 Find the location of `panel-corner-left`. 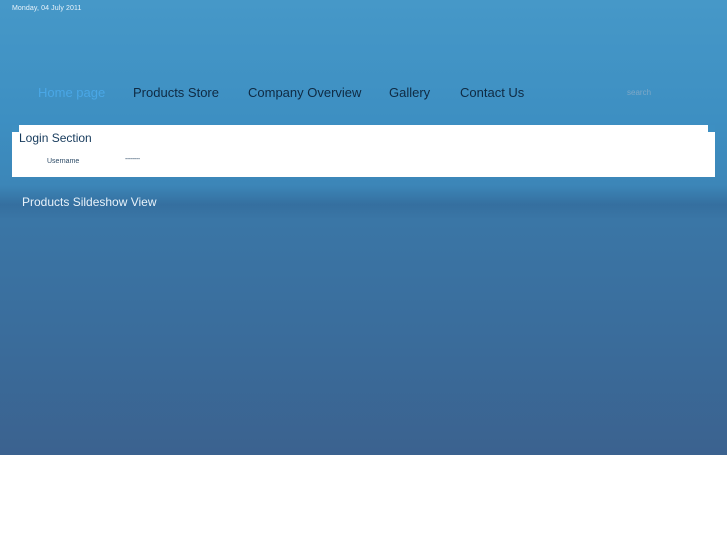

panel-corner-left is located at coordinates (15, 128).